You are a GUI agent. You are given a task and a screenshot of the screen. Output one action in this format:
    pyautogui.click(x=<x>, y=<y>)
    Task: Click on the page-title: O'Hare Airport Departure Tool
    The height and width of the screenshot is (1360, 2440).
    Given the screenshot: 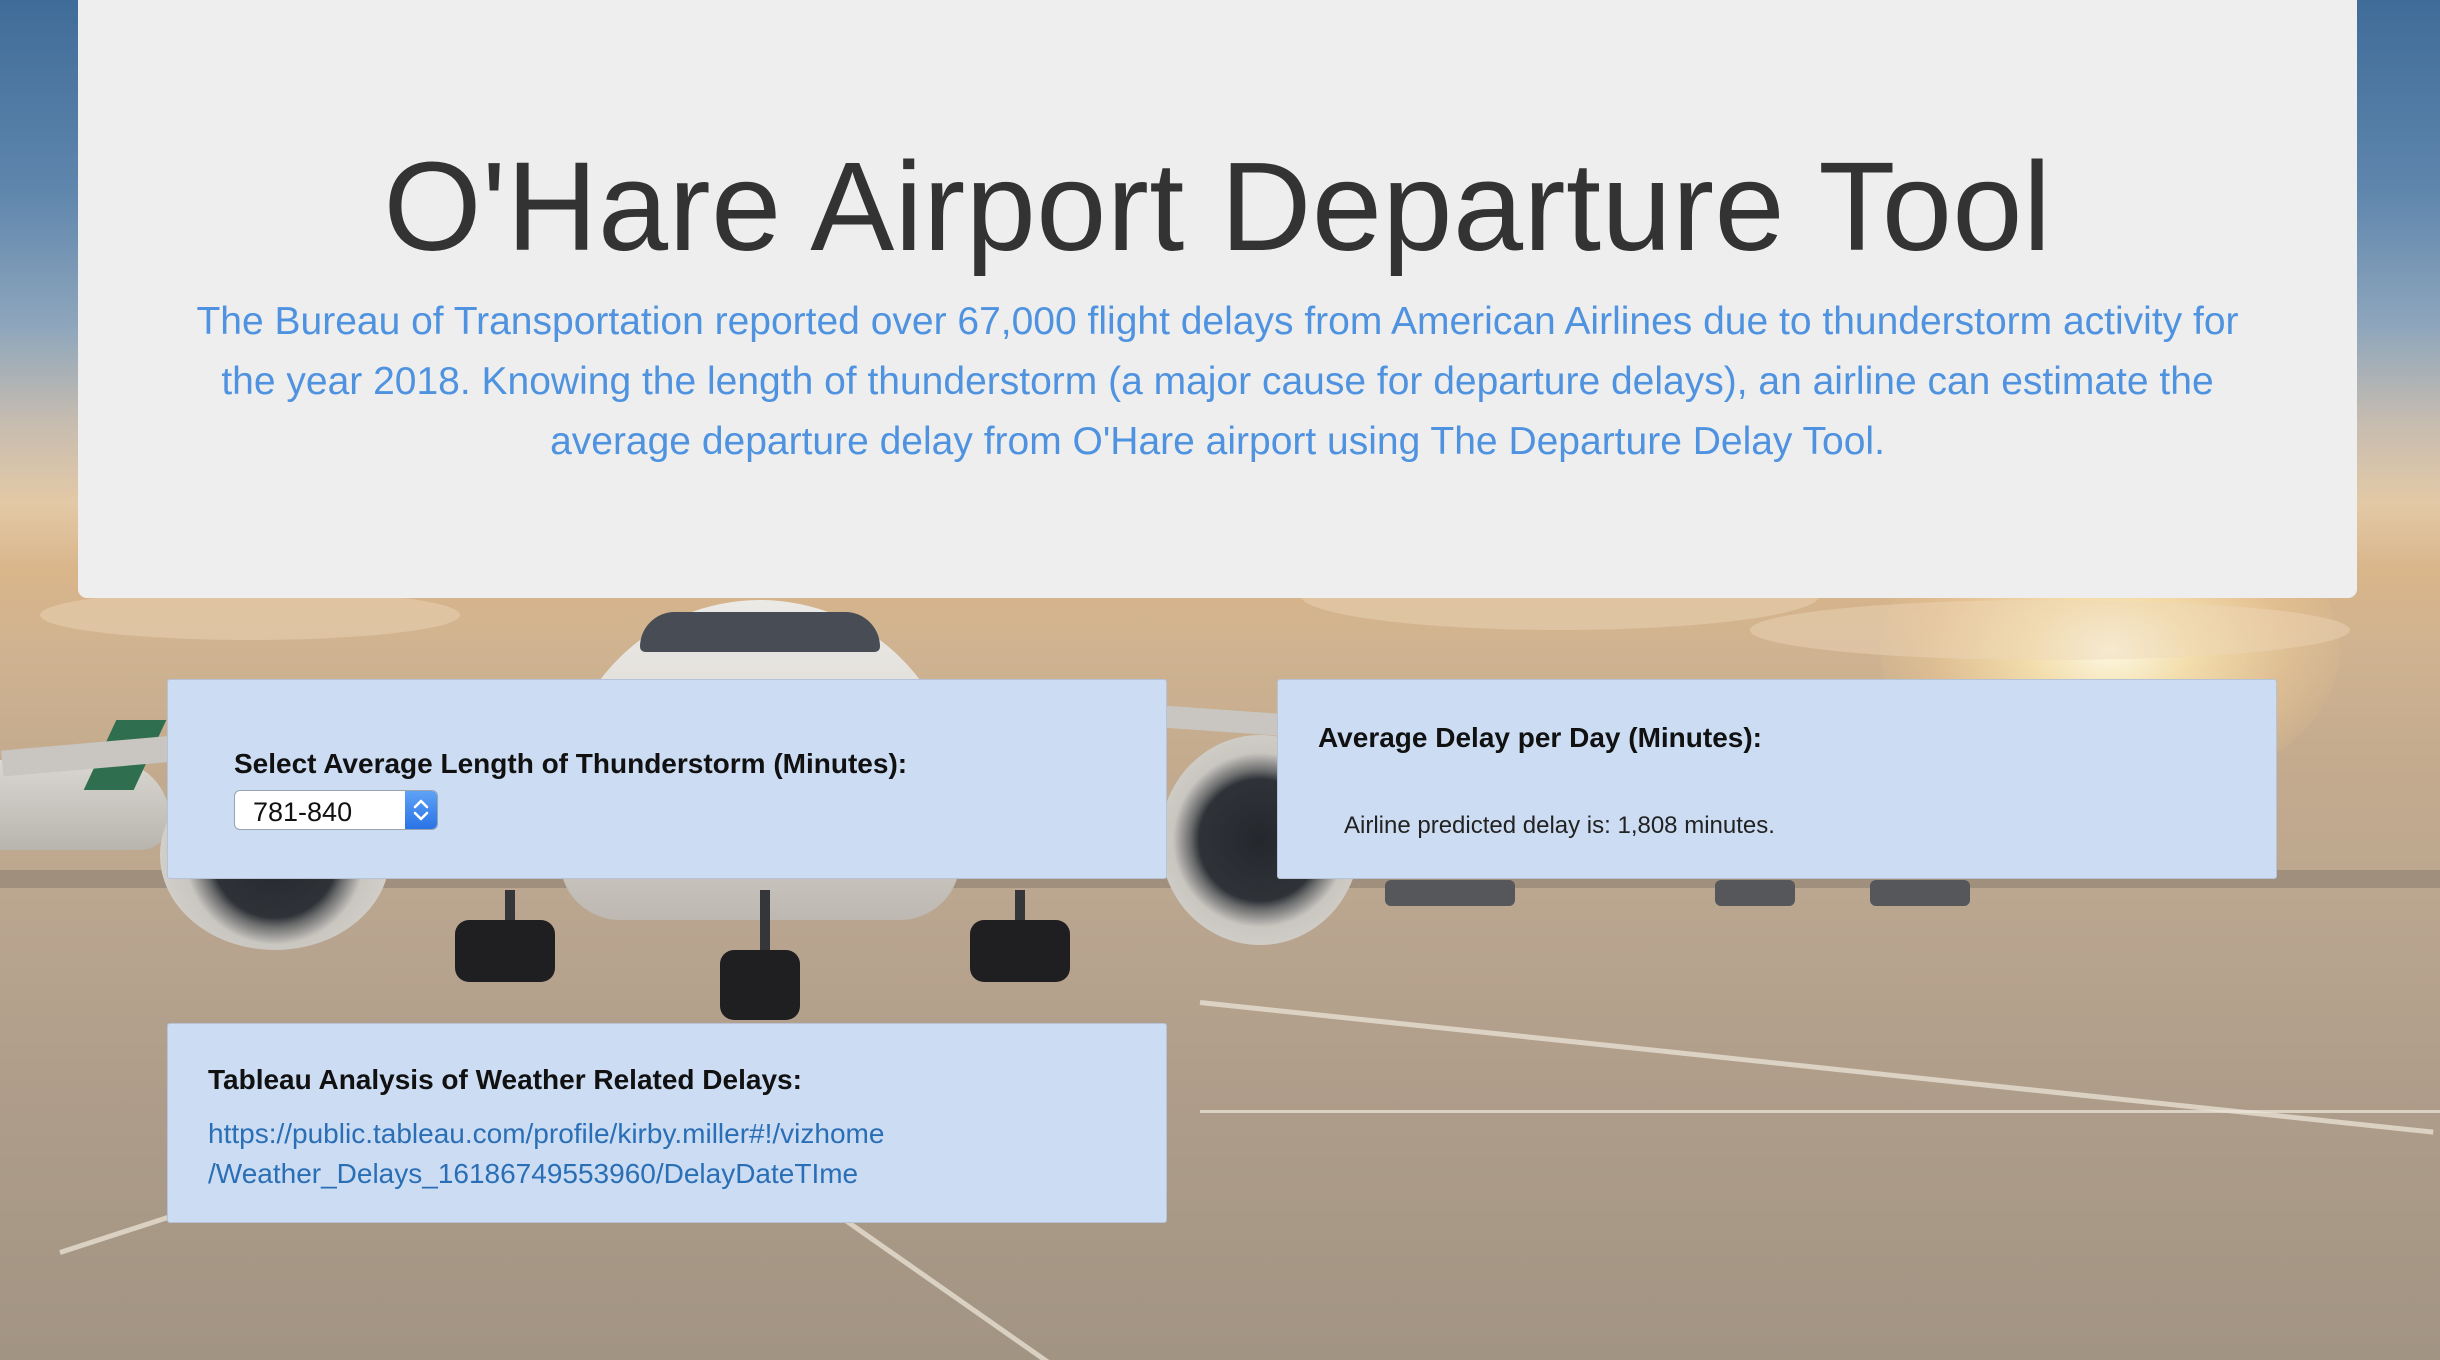 What is the action you would take?
    pyautogui.click(x=1217, y=206)
    